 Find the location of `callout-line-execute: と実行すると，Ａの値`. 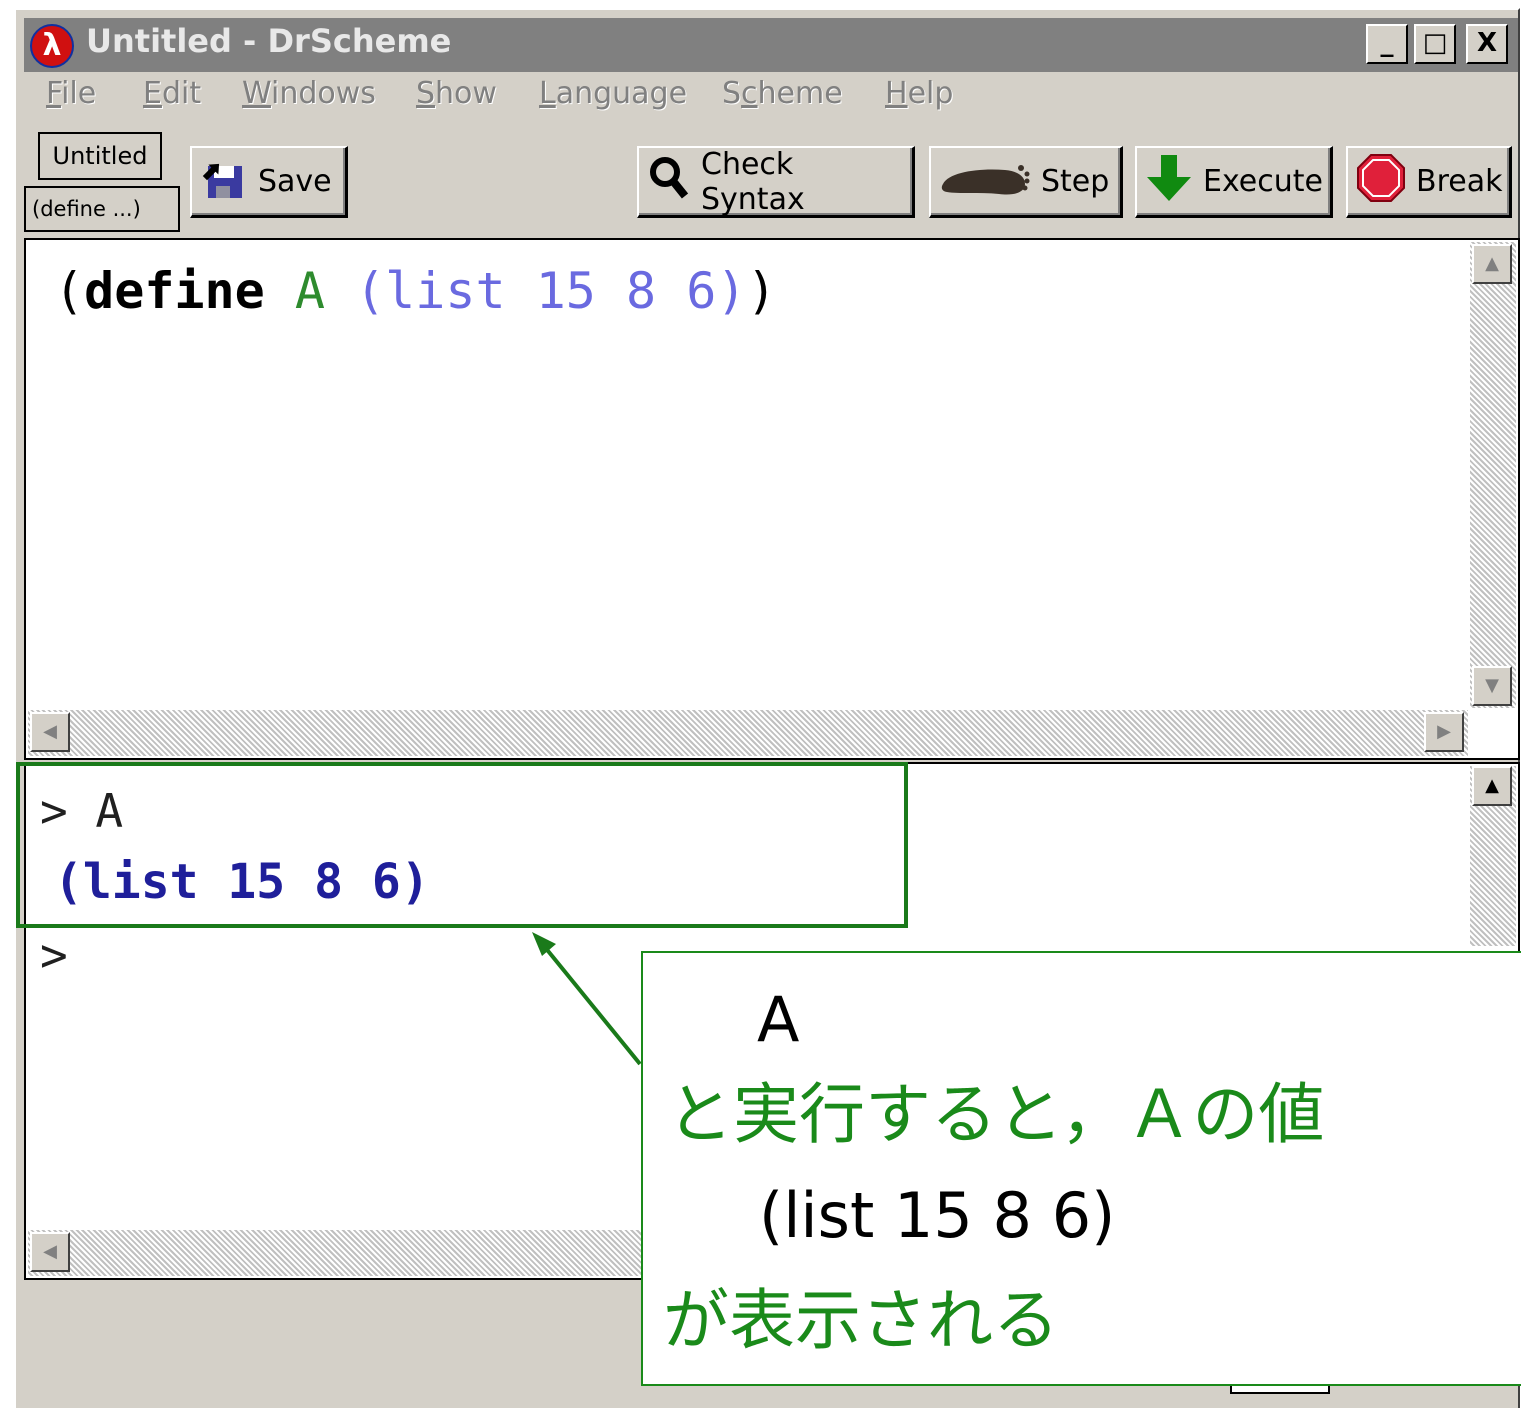

callout-line-execute: と実行すると，Ａの値 is located at coordinates (996, 1114).